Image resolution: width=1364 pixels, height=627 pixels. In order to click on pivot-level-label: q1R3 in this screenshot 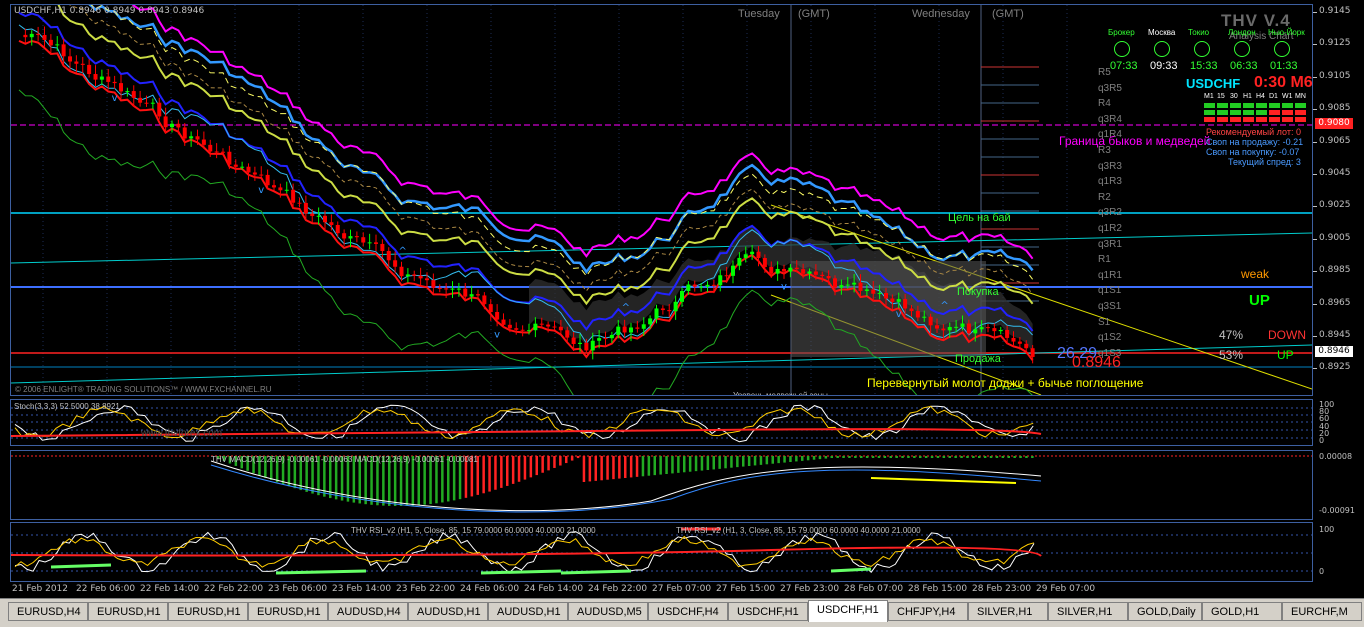, I will do `click(1110, 182)`.